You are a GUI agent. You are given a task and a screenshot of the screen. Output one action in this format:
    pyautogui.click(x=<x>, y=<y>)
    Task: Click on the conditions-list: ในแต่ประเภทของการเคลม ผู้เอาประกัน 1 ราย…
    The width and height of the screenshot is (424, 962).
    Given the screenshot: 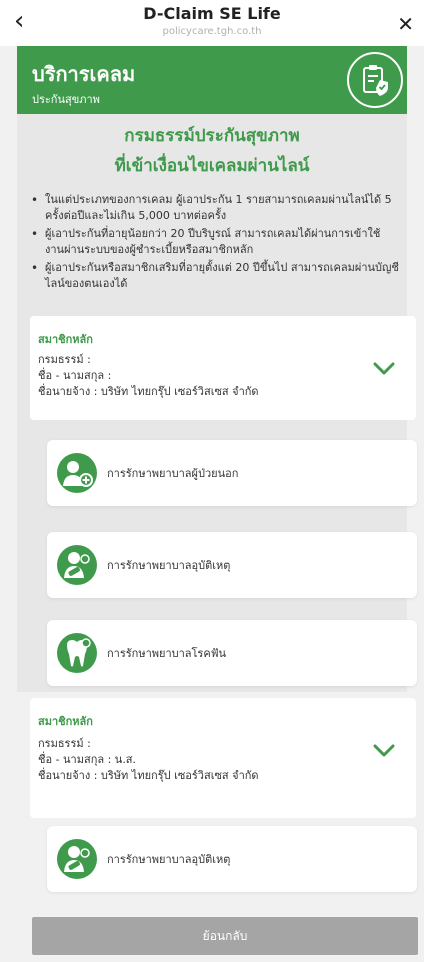 What is the action you would take?
    pyautogui.click(x=214, y=243)
    